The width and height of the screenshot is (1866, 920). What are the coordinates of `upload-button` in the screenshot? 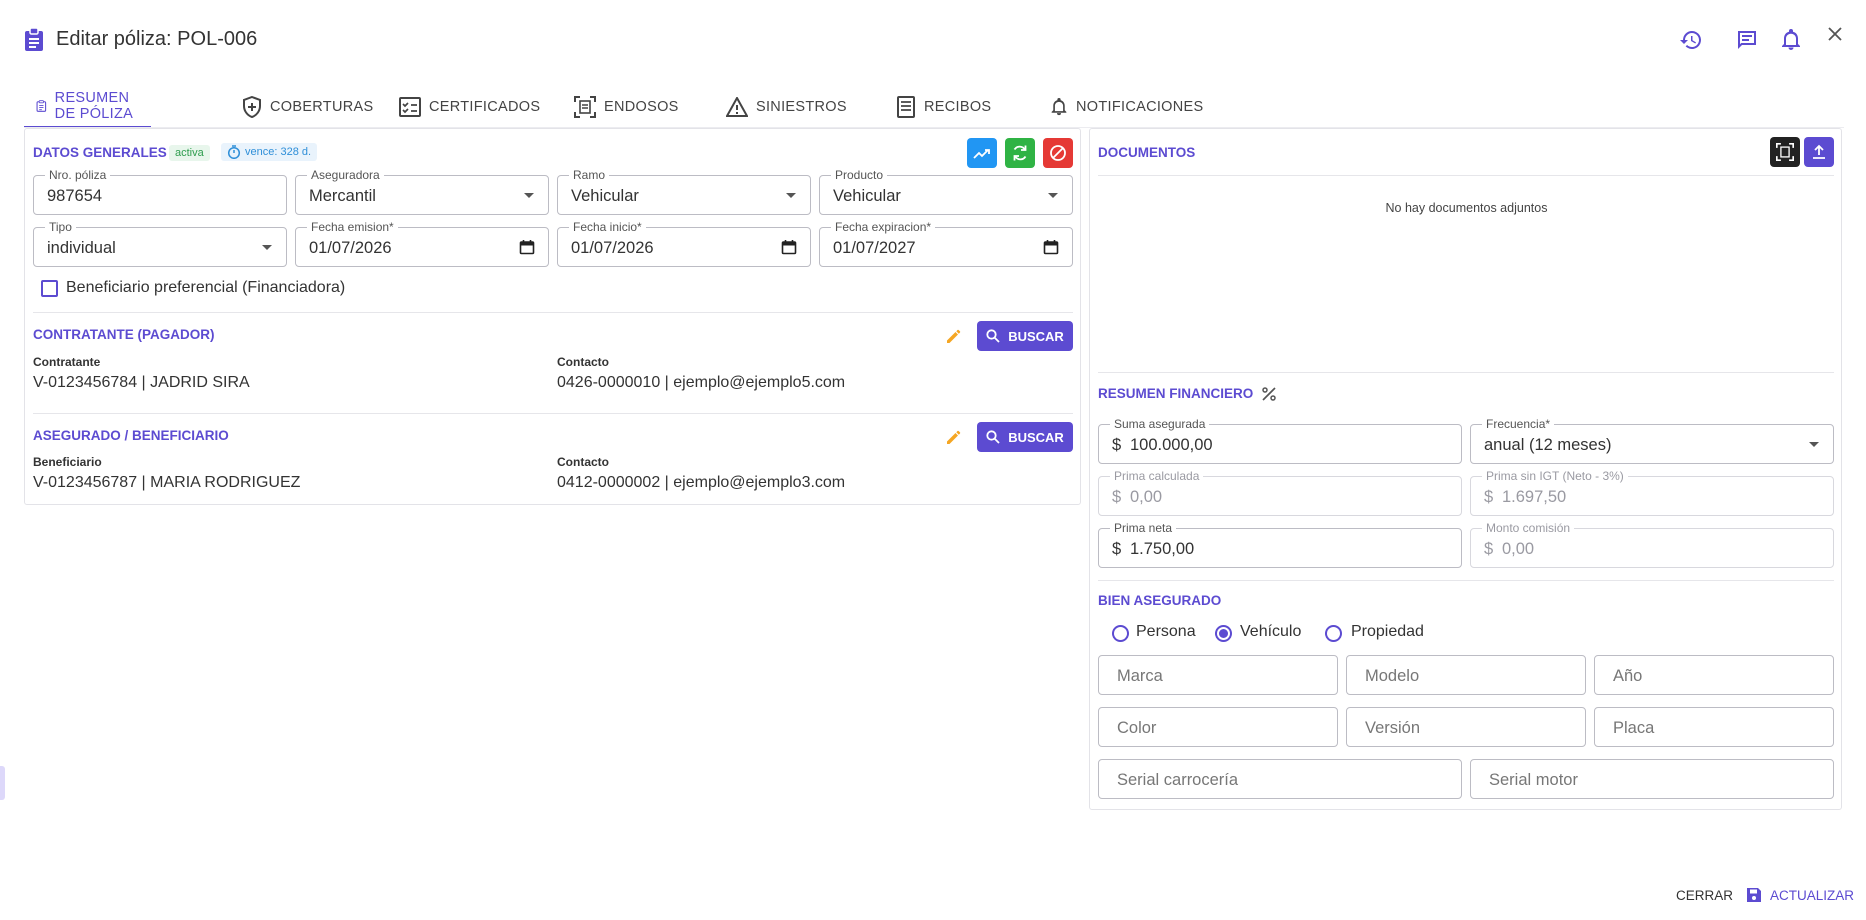 It's located at (1819, 152).